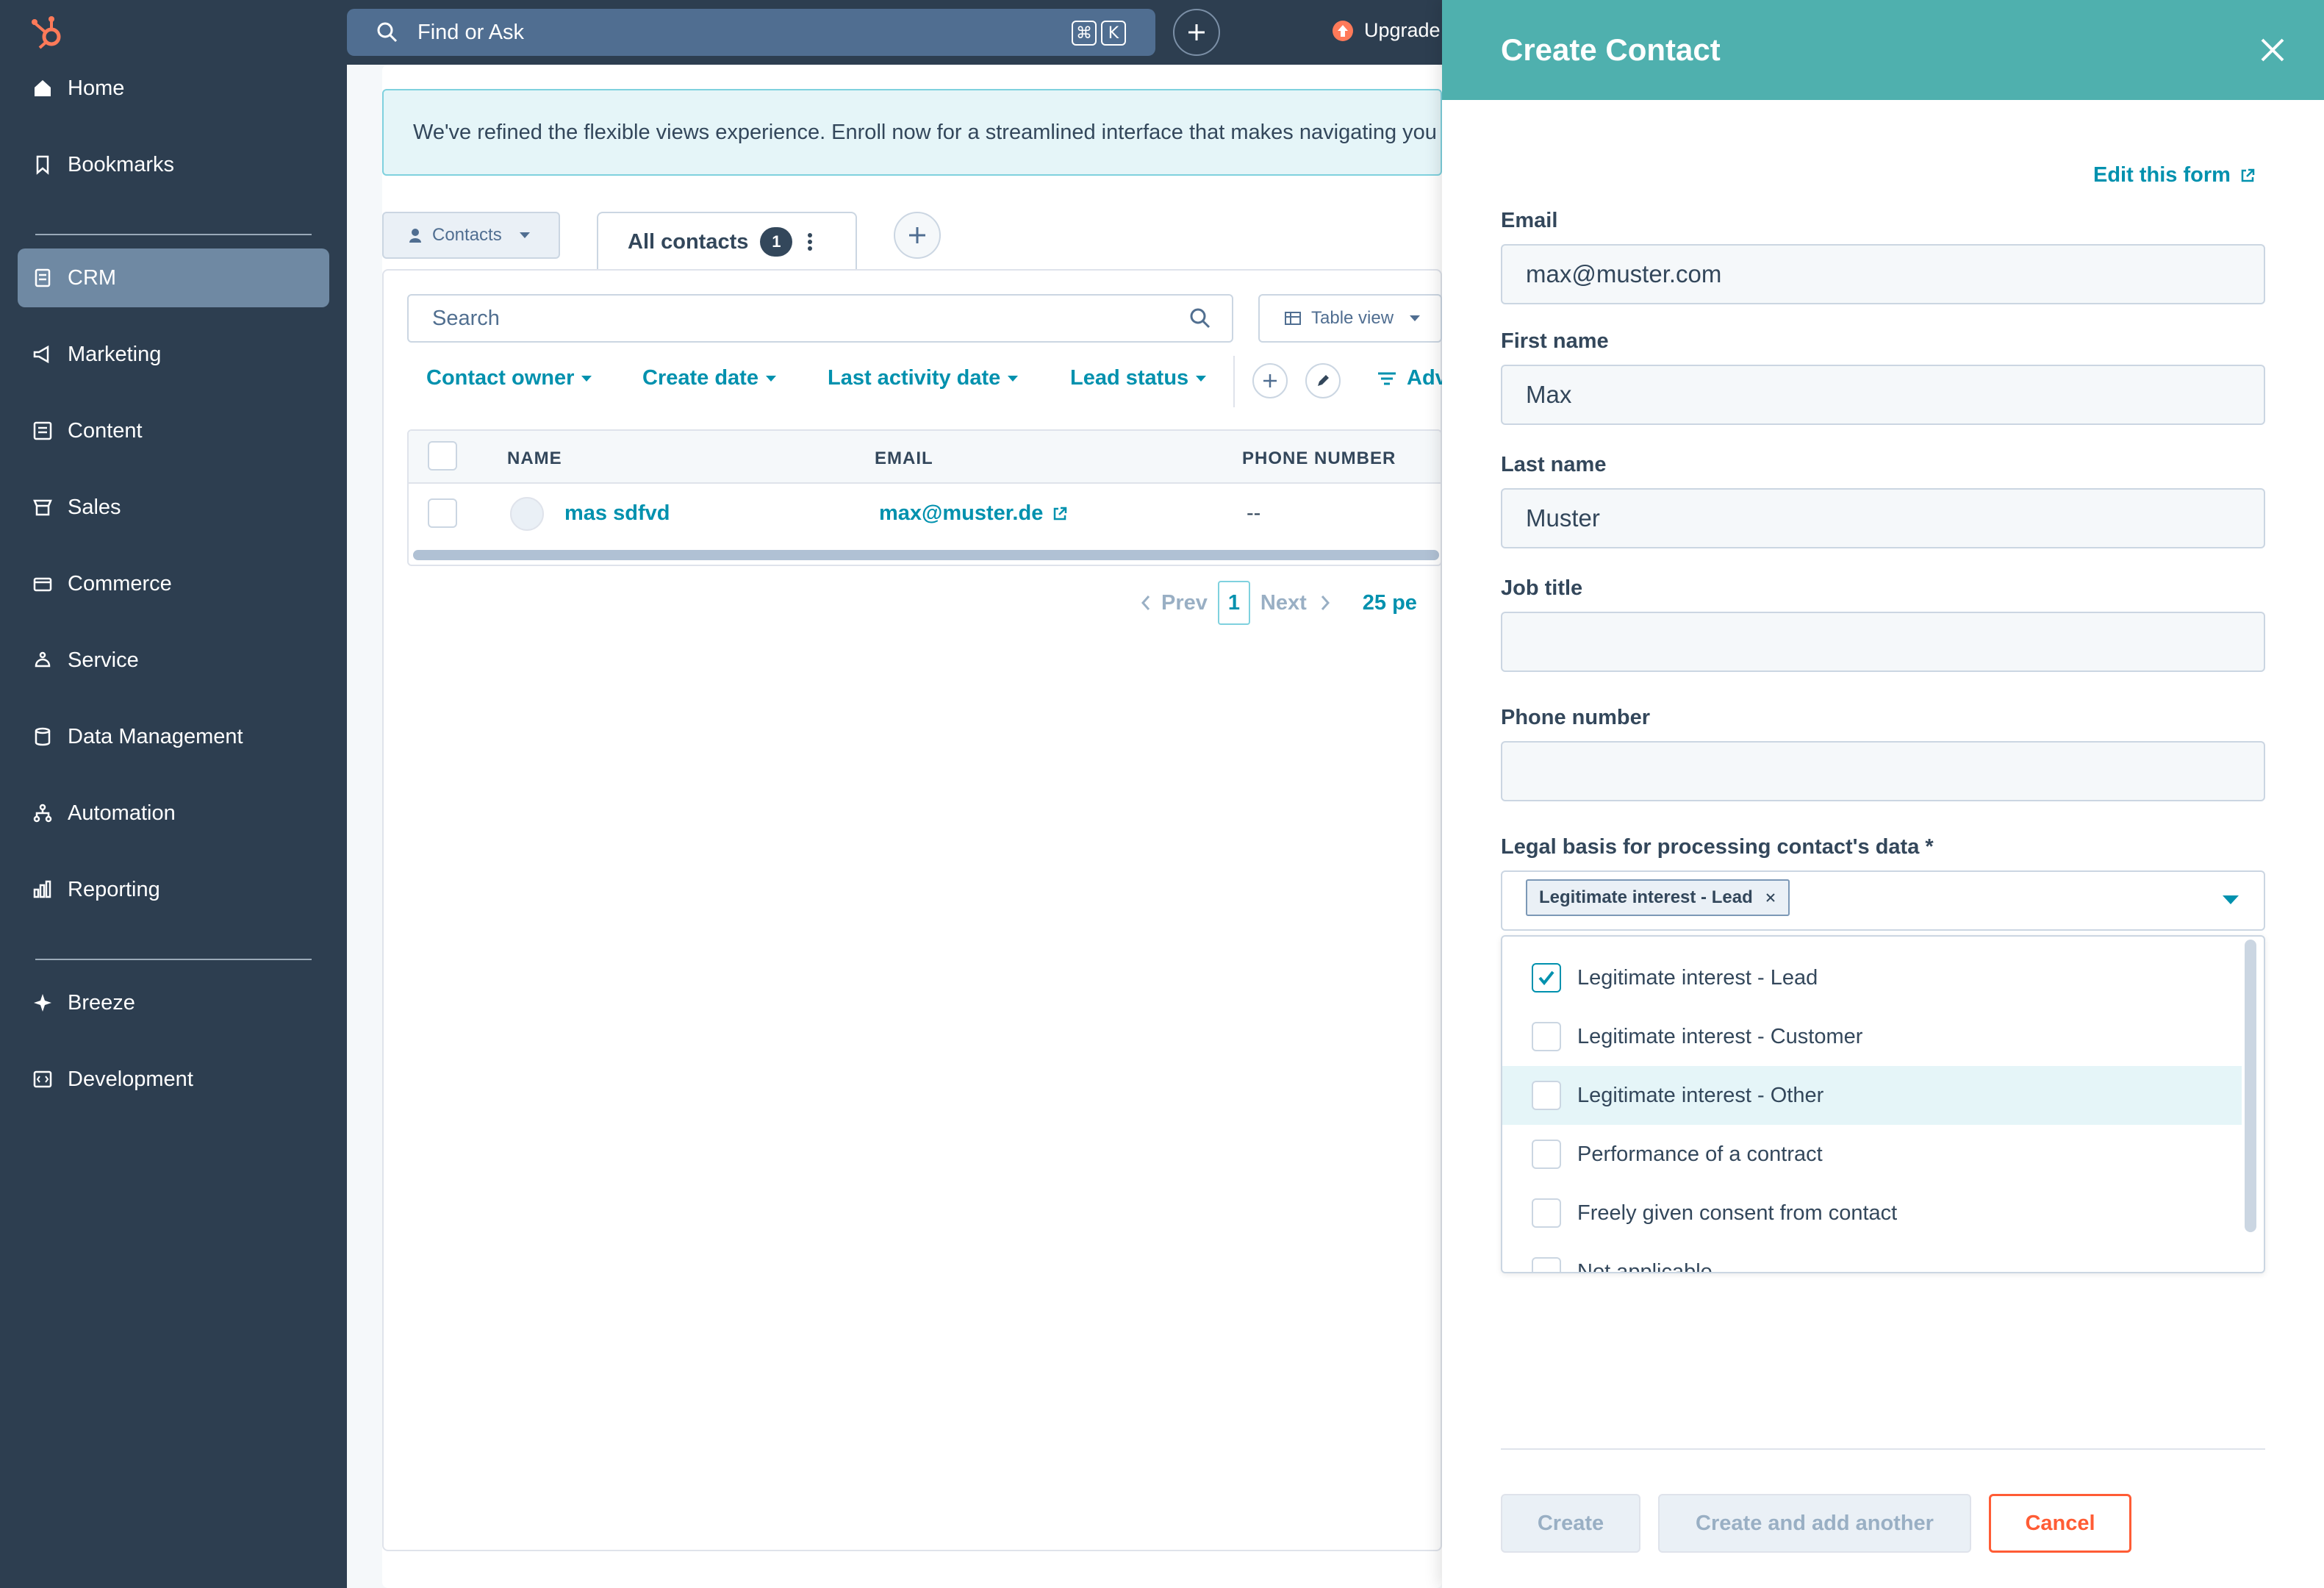 The width and height of the screenshot is (2324, 1588). Describe the element at coordinates (1554, 464) in the screenshot. I see `last-name-label: Last name` at that location.